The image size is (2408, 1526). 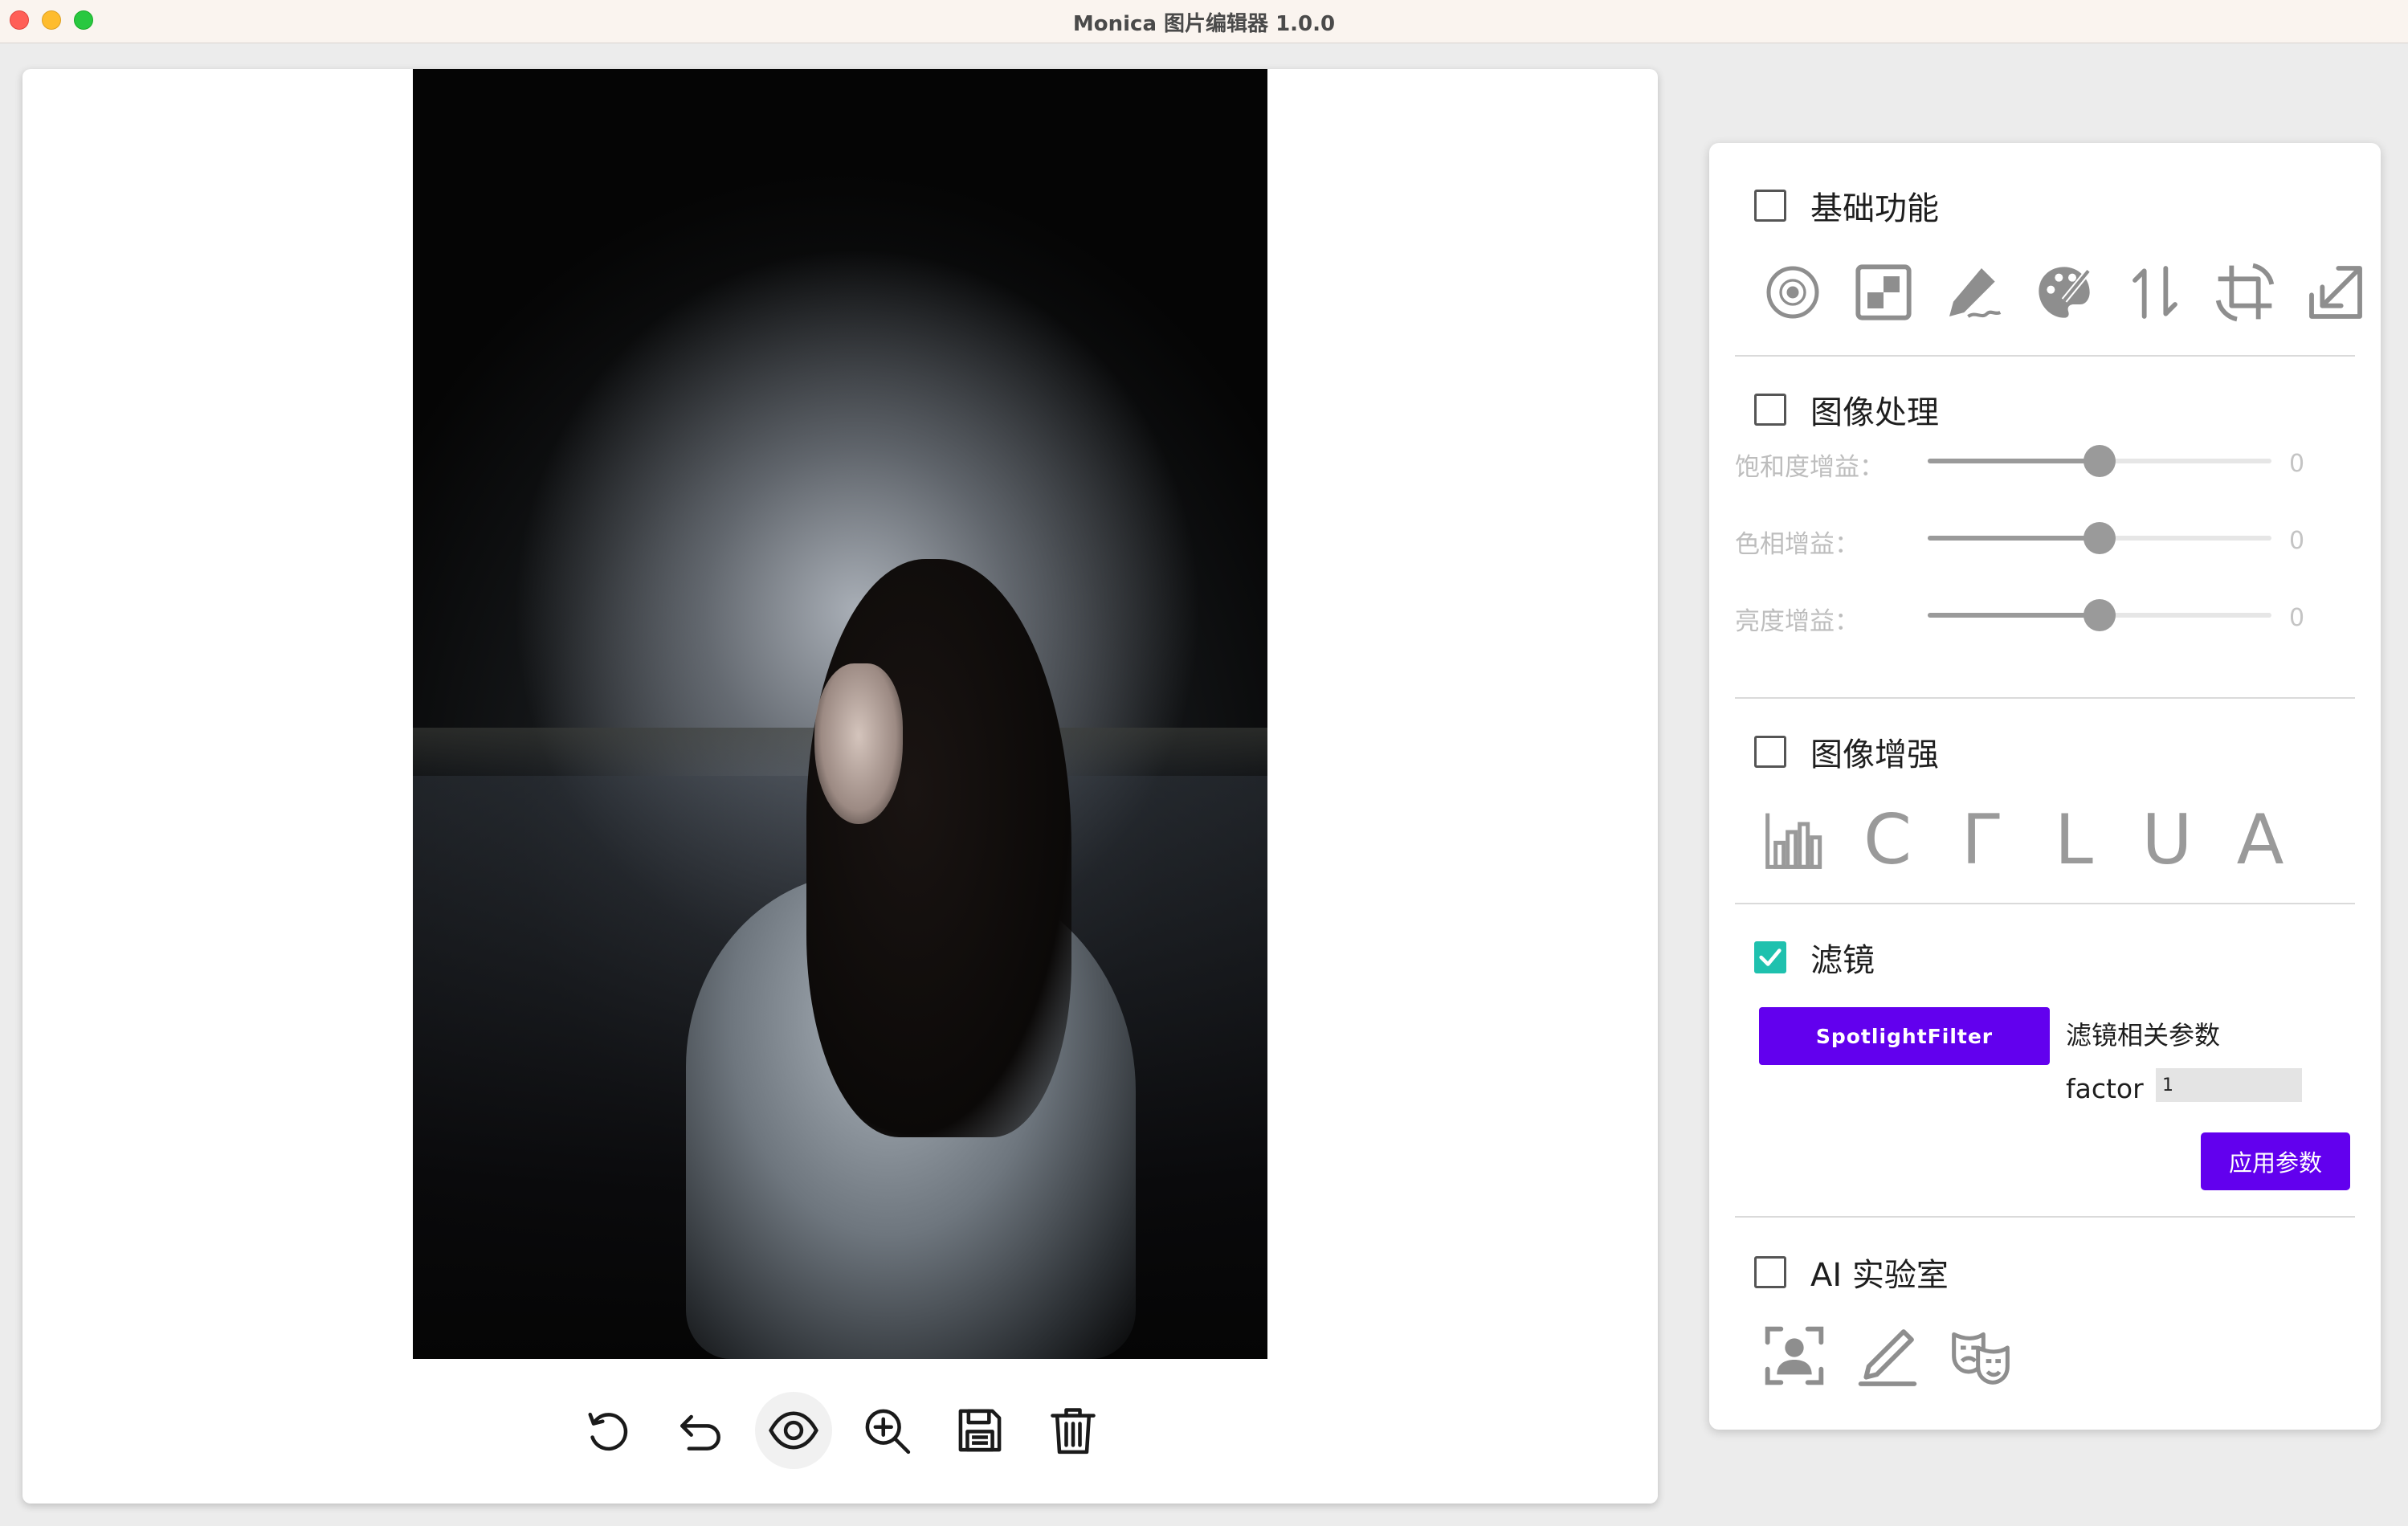 I want to click on trash-icon, so click(x=1073, y=1431).